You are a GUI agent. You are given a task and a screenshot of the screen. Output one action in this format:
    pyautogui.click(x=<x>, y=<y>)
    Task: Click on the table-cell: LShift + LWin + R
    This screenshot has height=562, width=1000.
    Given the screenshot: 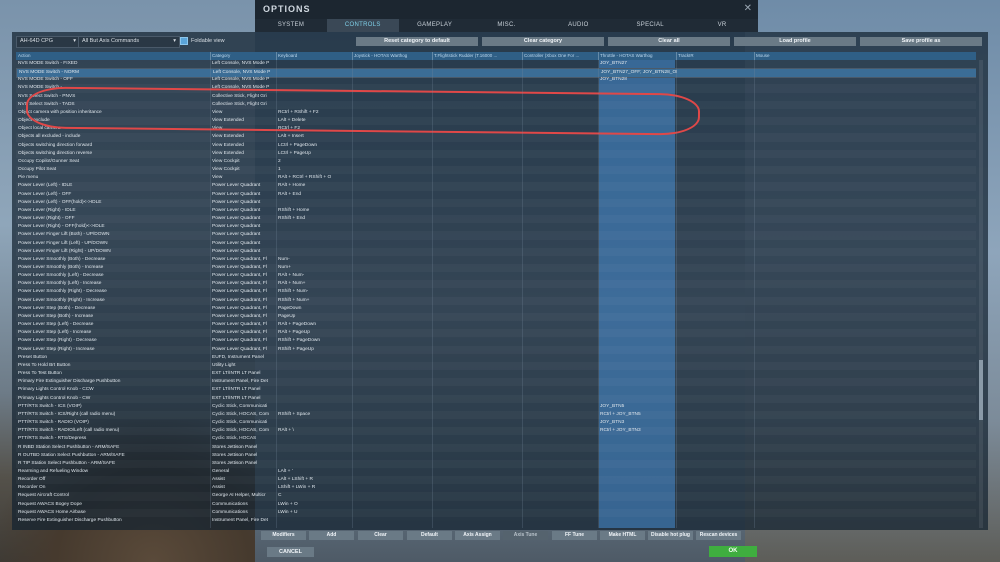 What is the action you would take?
    pyautogui.click(x=314, y=488)
    